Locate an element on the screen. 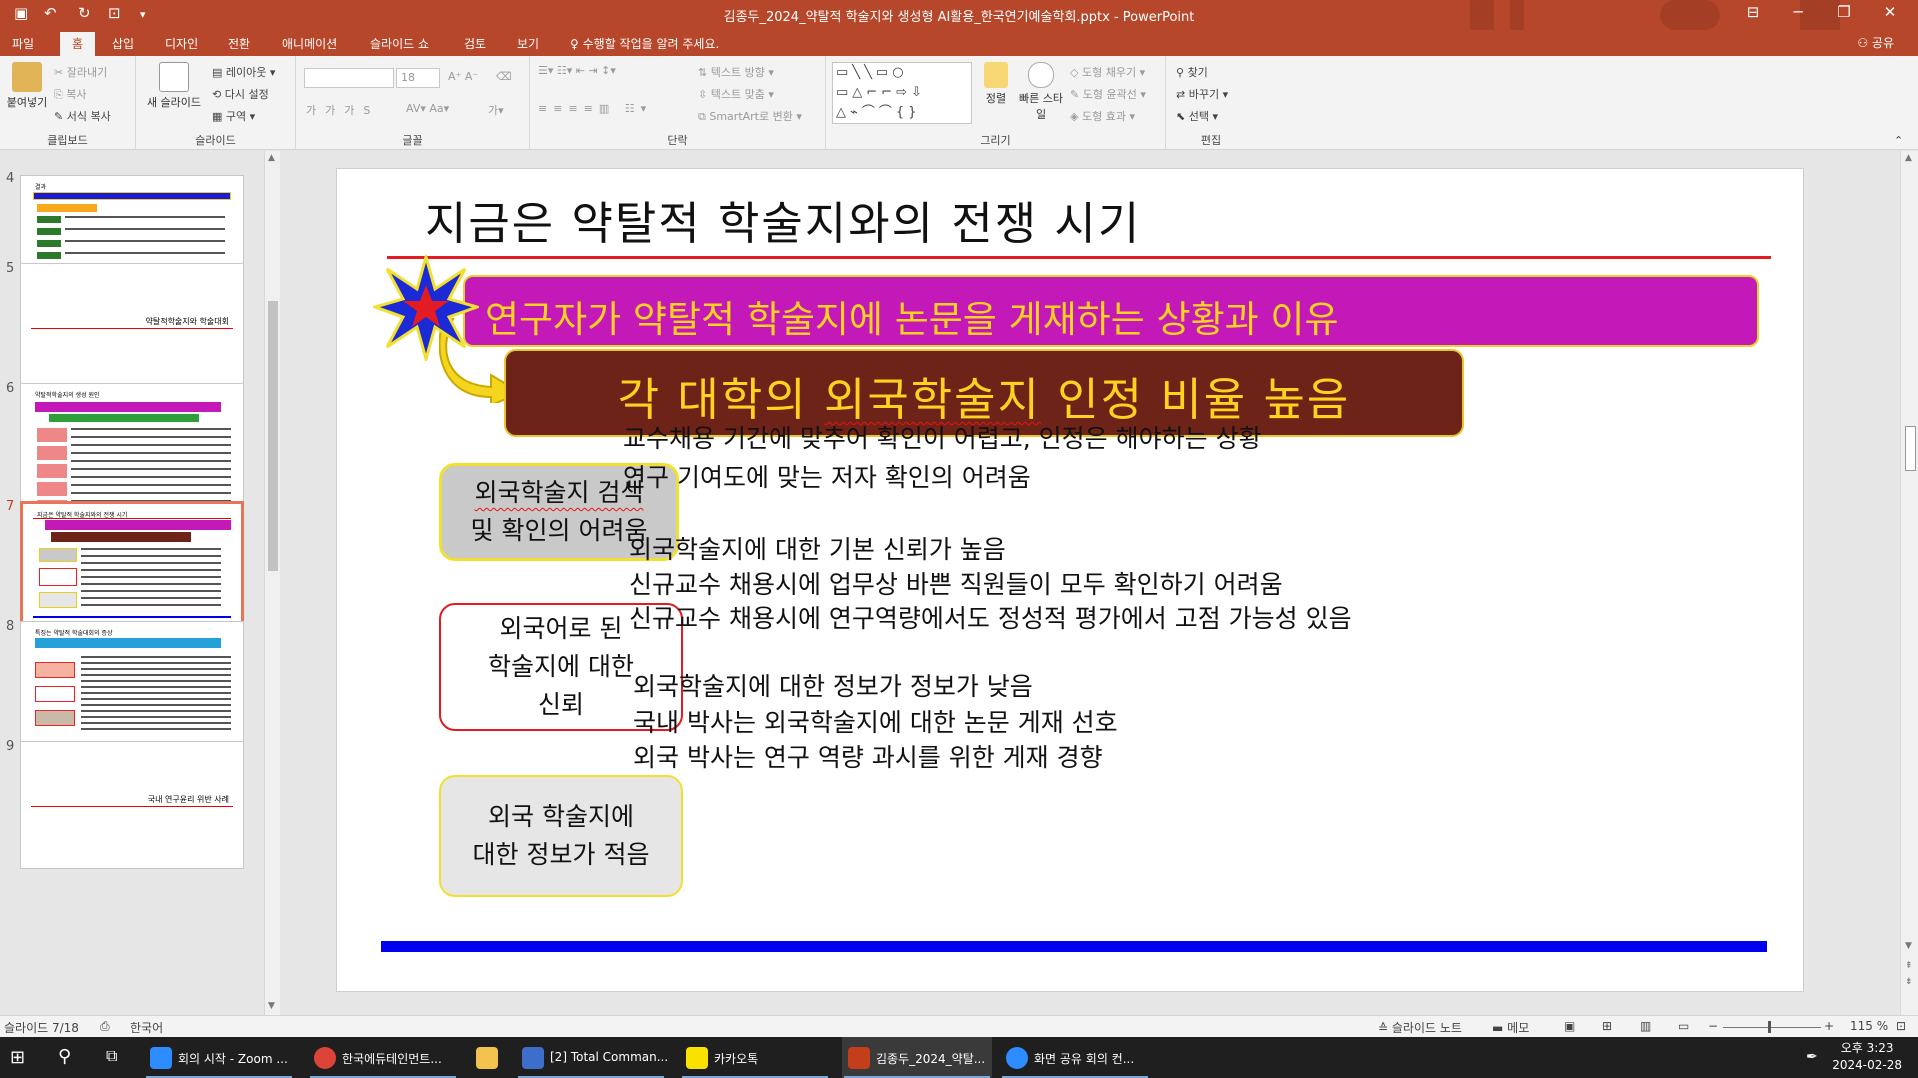 This screenshot has height=1078, width=1918. zoom-slider-knob is located at coordinates (1769, 1027).